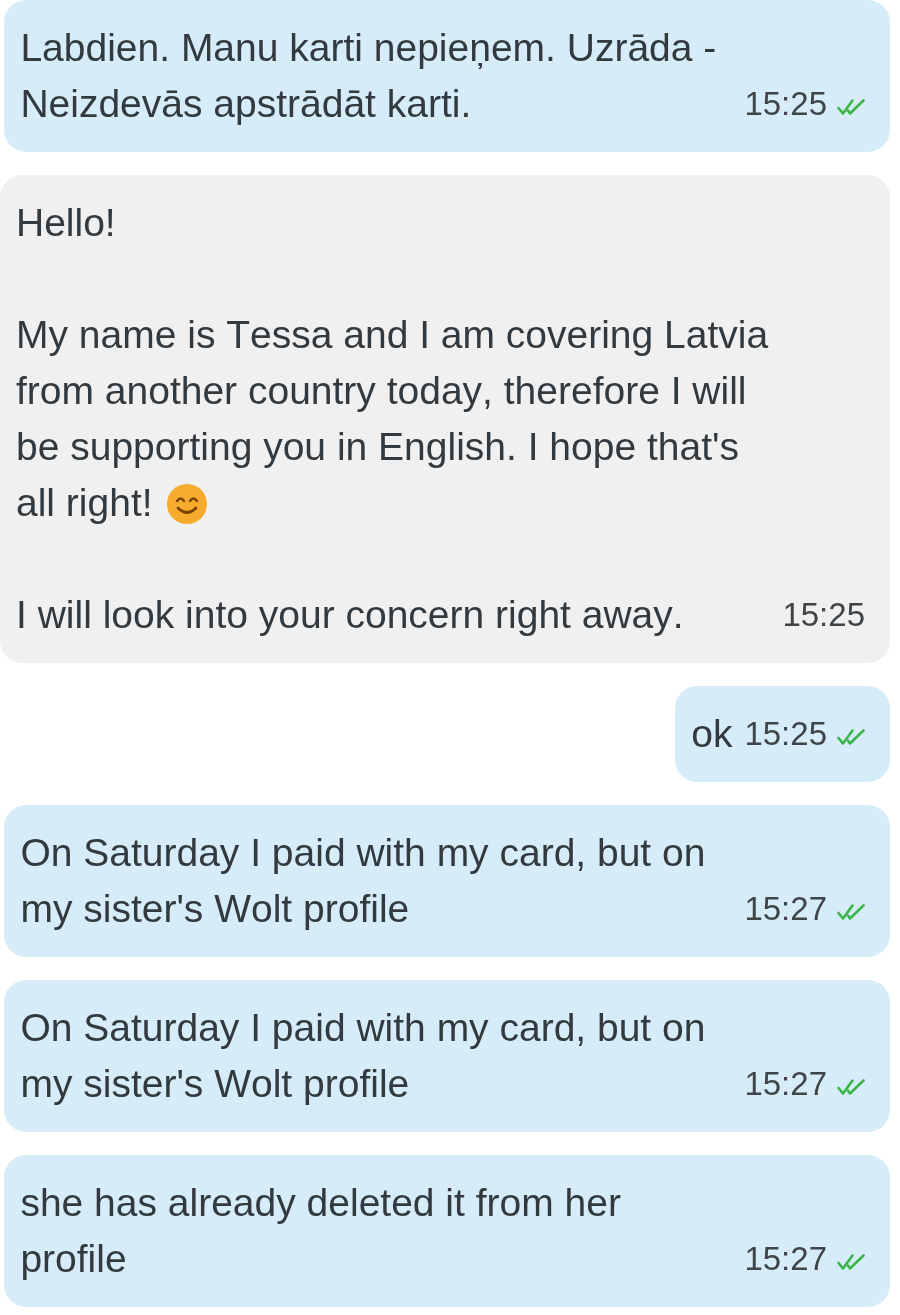  What do you see at coordinates (712, 733) in the screenshot?
I see `message-text: ok` at bounding box center [712, 733].